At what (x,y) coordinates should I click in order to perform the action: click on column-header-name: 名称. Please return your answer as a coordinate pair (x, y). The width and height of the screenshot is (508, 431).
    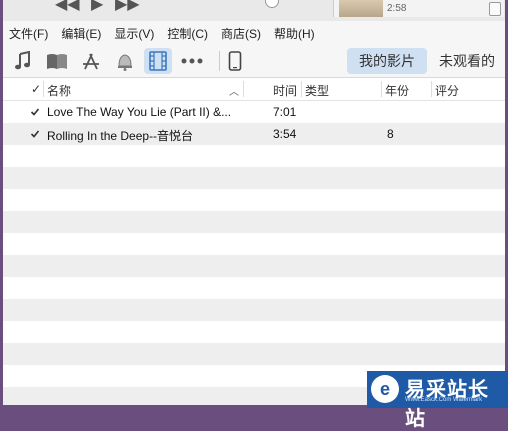
    Looking at the image, I should click on (59, 90).